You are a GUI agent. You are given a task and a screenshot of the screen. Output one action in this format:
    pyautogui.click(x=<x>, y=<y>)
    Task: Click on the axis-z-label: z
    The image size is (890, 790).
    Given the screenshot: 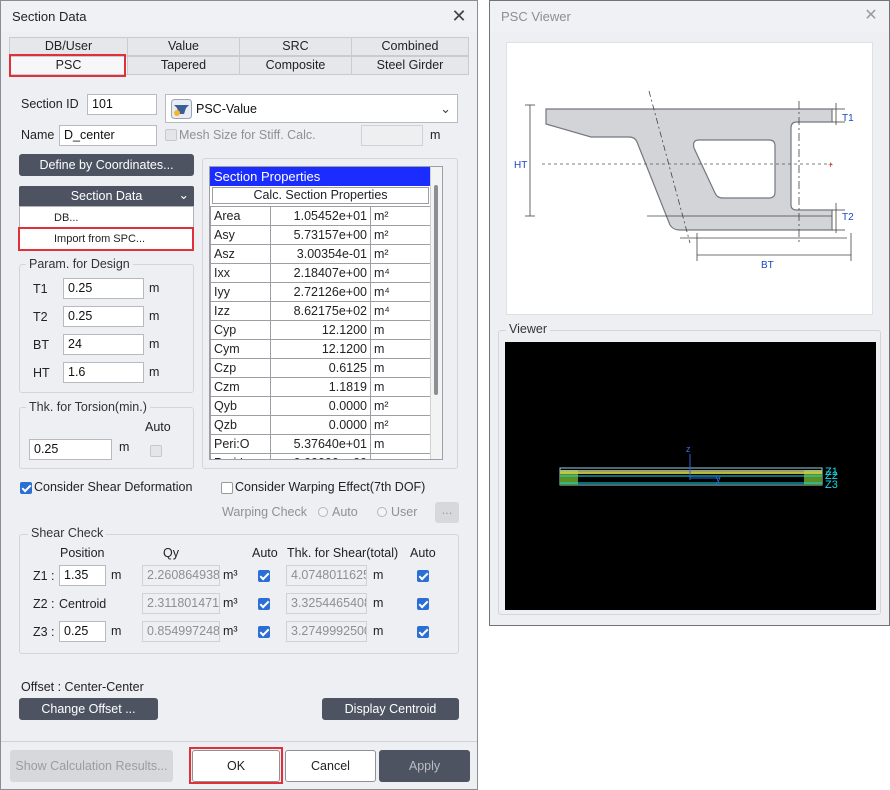 What is the action you would take?
    pyautogui.click(x=688, y=449)
    